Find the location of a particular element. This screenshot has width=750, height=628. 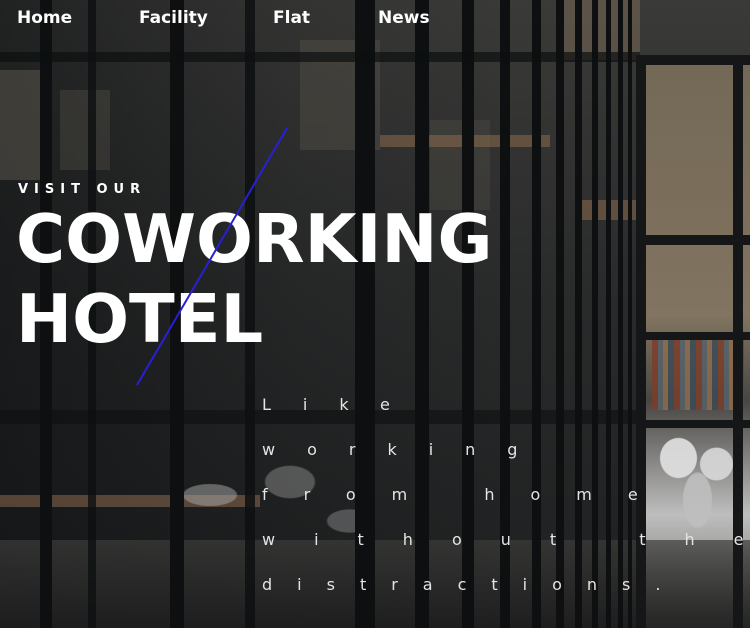

hero-headline-line2: HOTEL is located at coordinates (140, 319).